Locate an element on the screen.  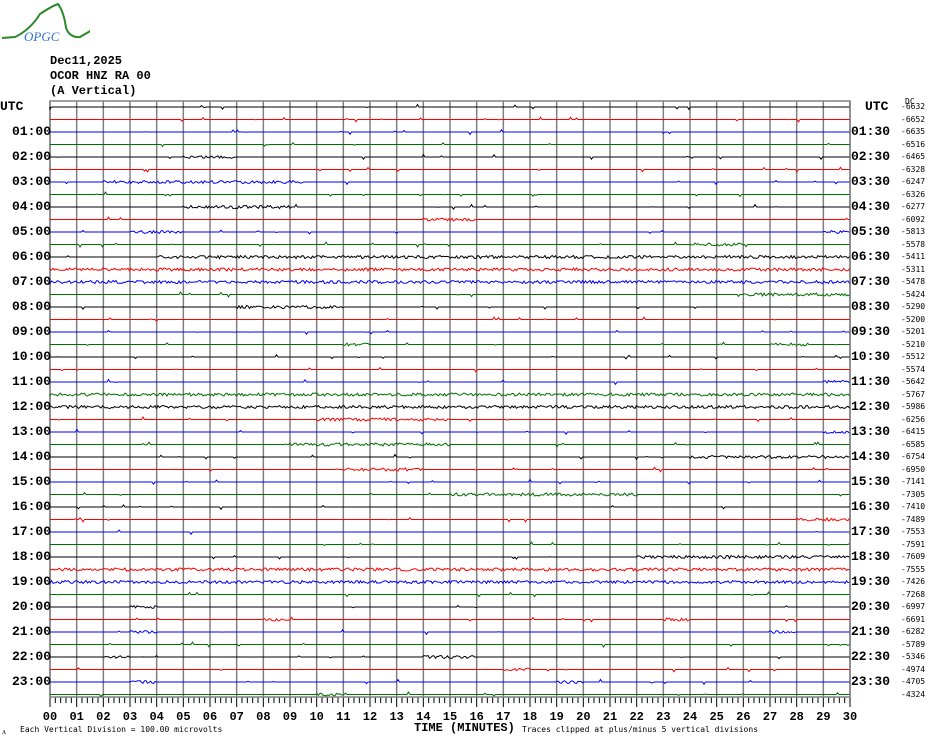
x-tick-label: 26 is located at coordinates (743, 717).